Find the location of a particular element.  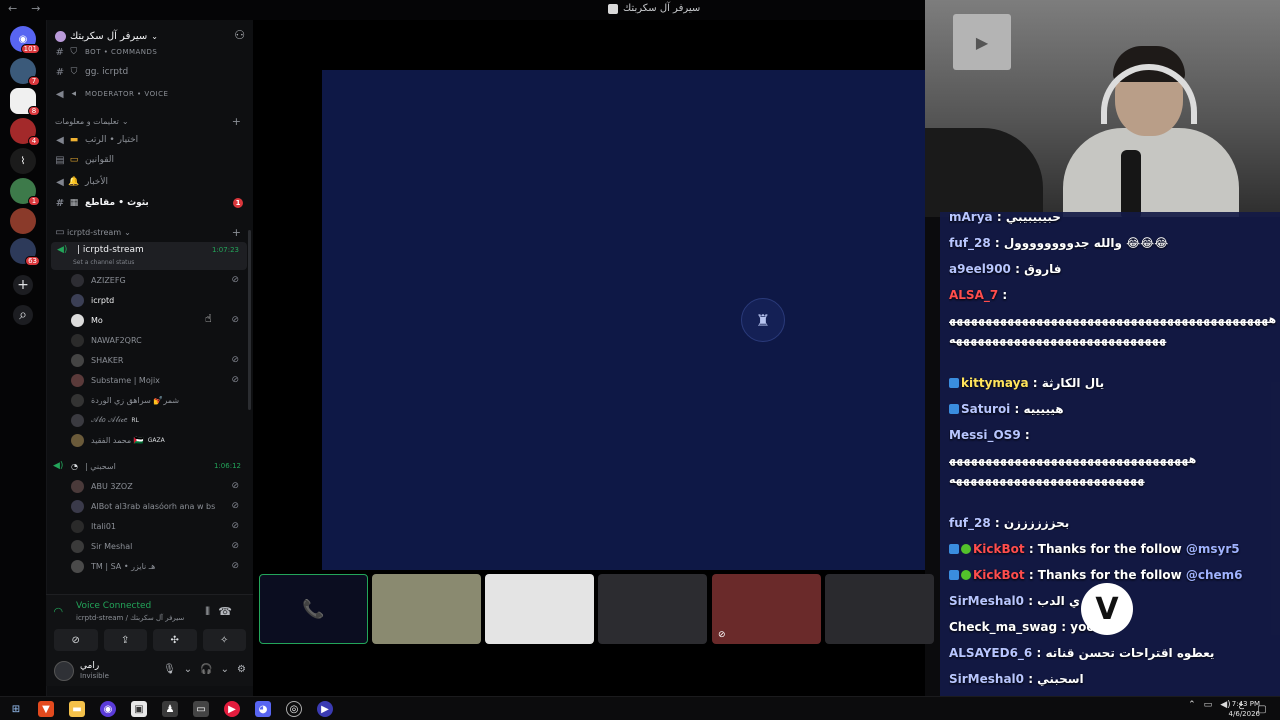

channel-rules: ▤ ▭ القوانين is located at coordinates (150, 160).